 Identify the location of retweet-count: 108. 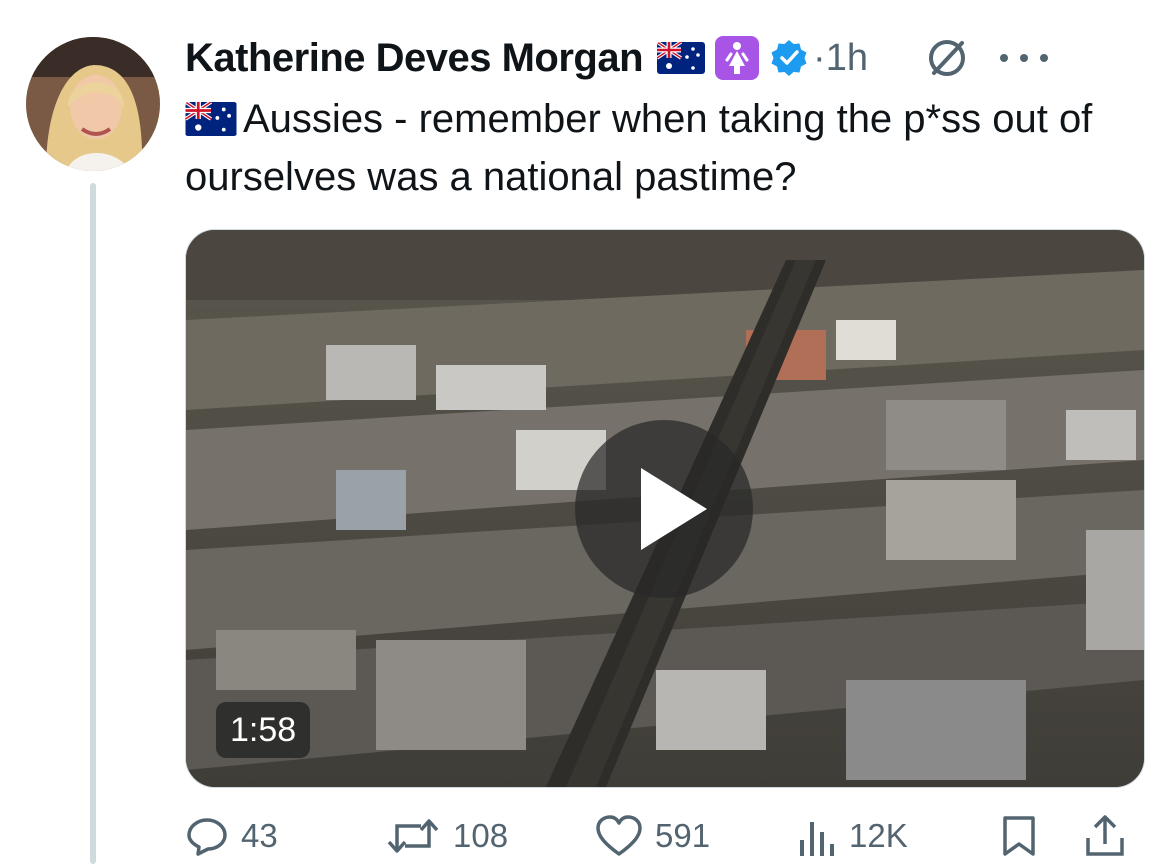
(481, 835).